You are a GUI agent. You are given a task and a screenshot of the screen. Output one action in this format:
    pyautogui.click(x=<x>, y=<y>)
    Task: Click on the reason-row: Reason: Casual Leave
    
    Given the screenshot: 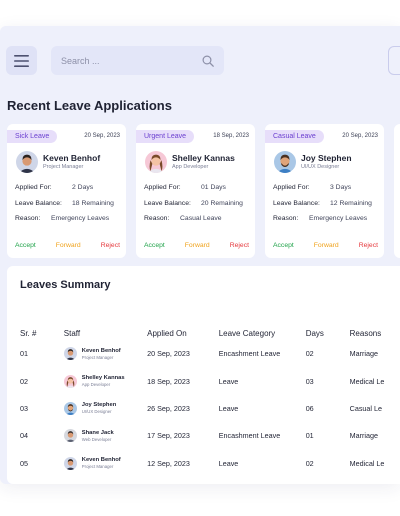 What is the action you would take?
    pyautogui.click(x=183, y=218)
    